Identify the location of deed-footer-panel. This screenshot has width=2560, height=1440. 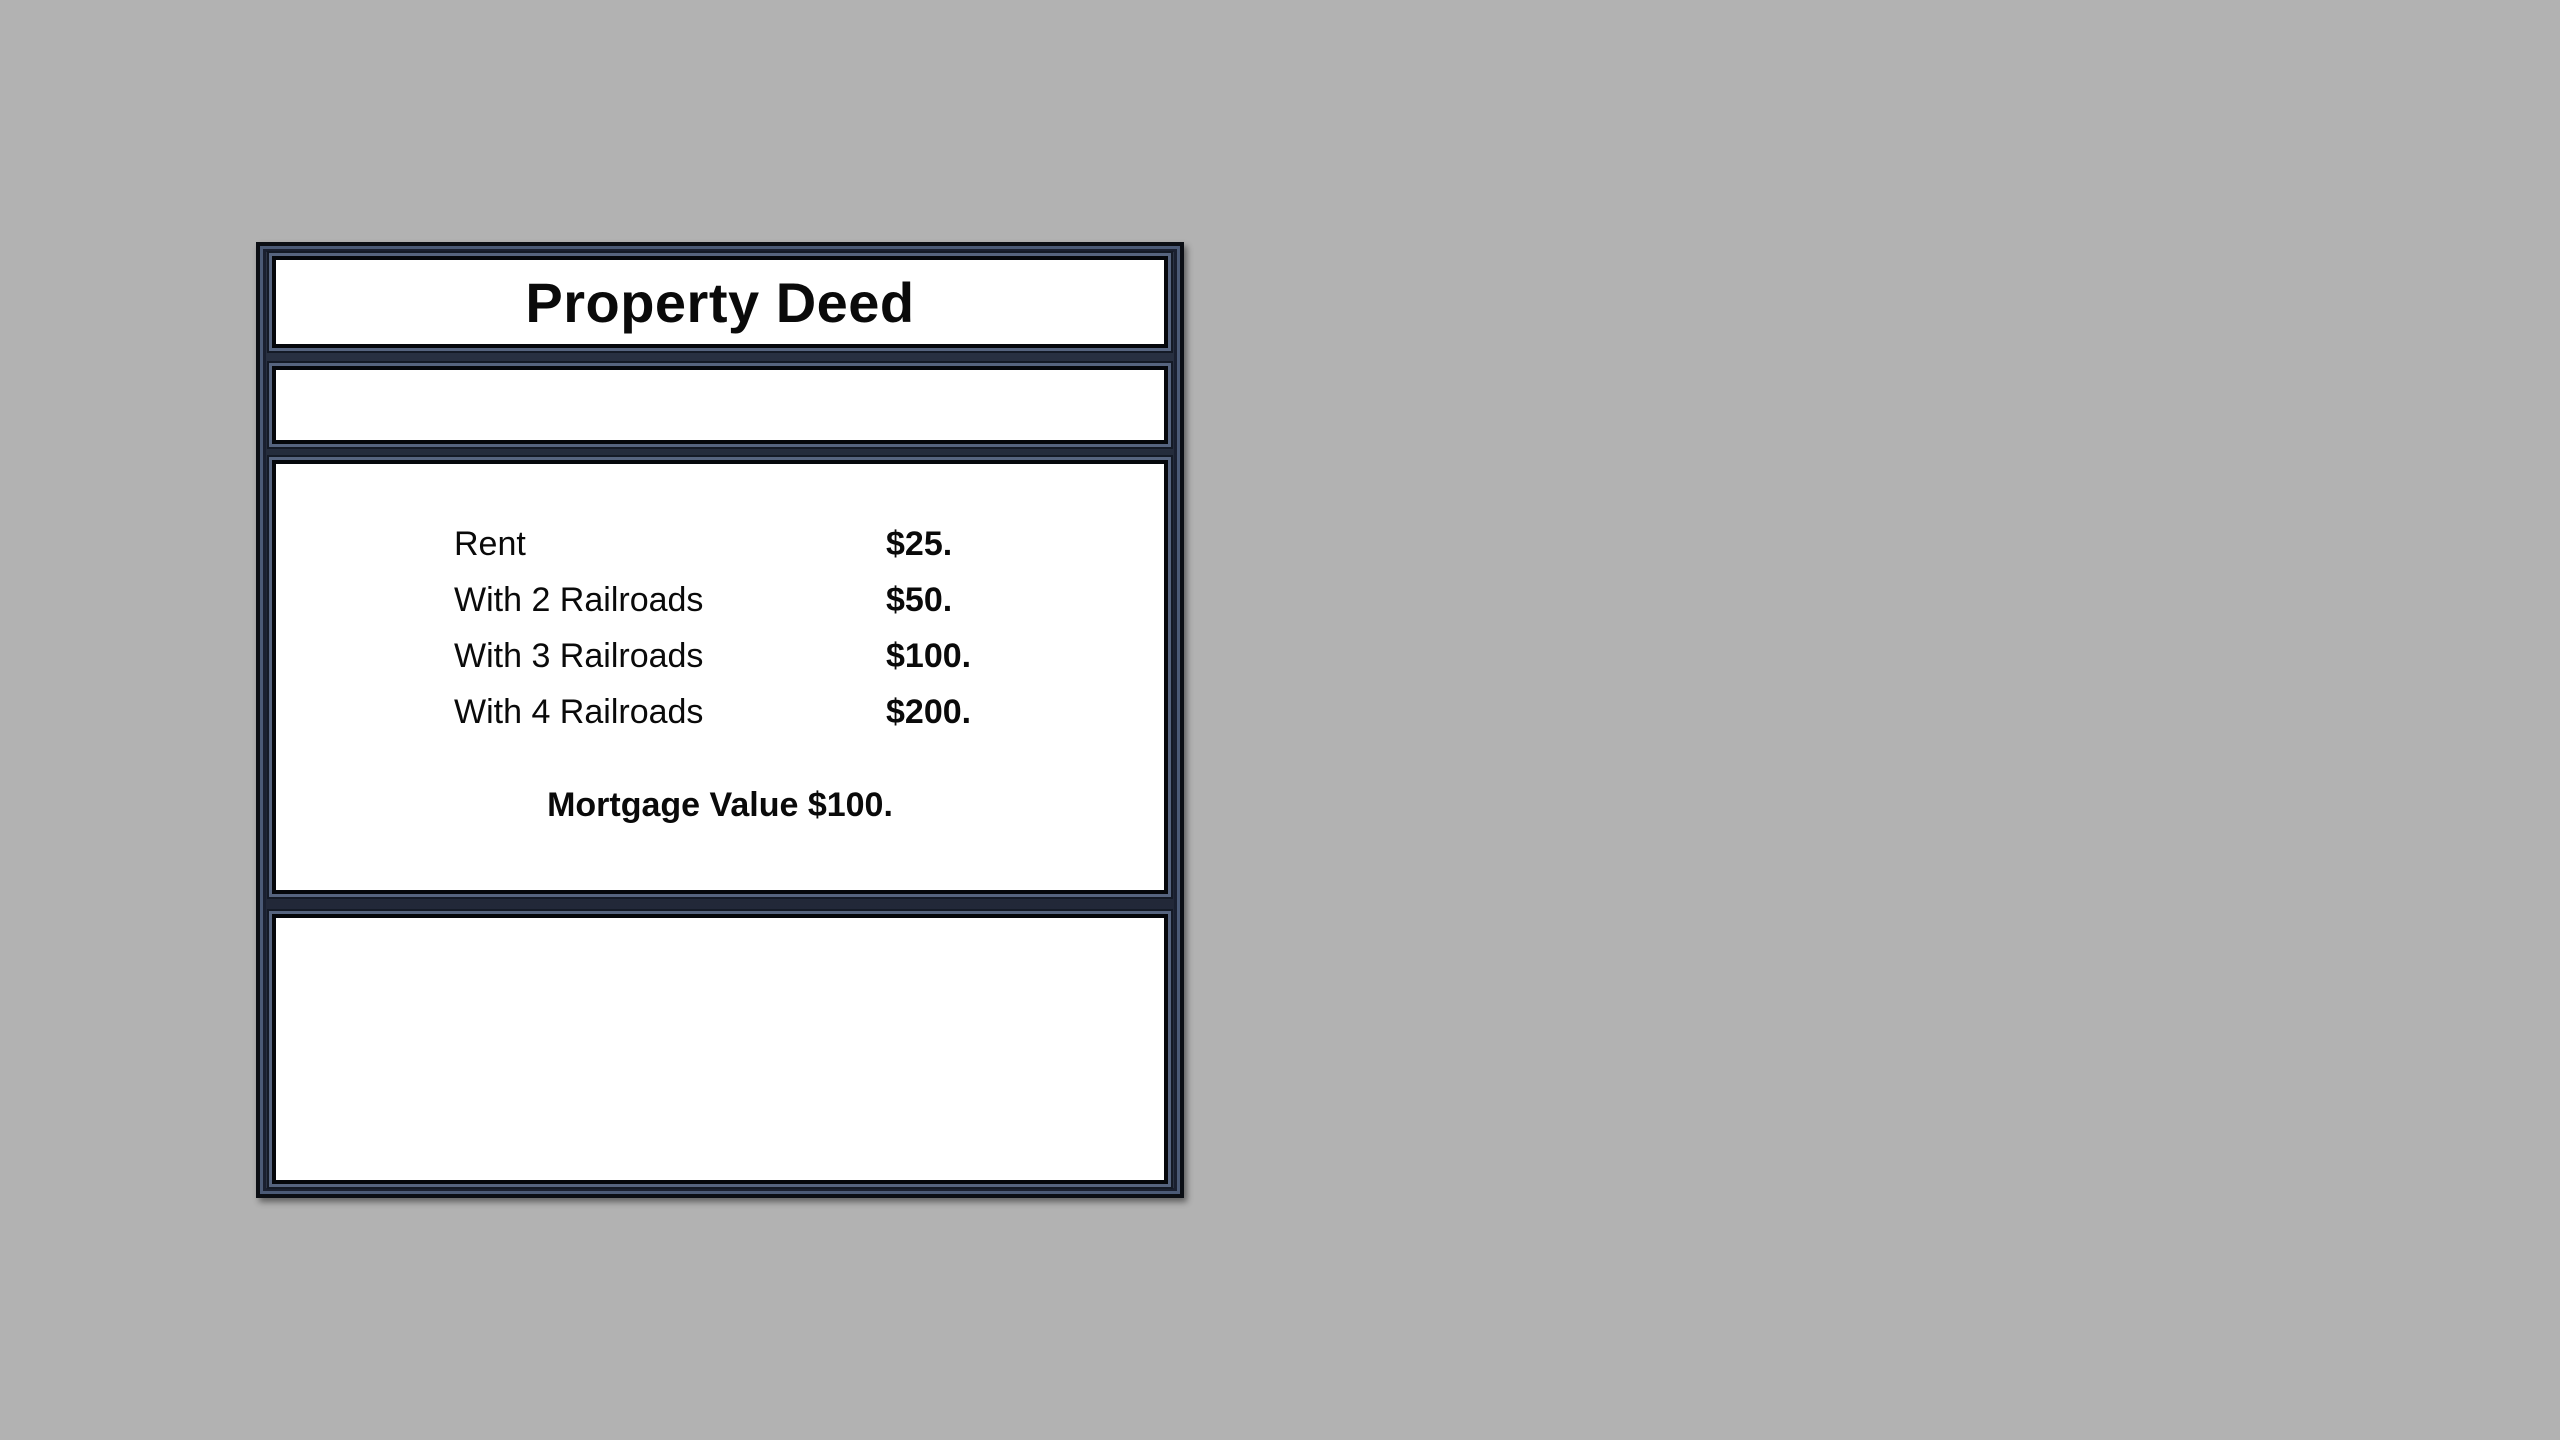
(720, 1049).